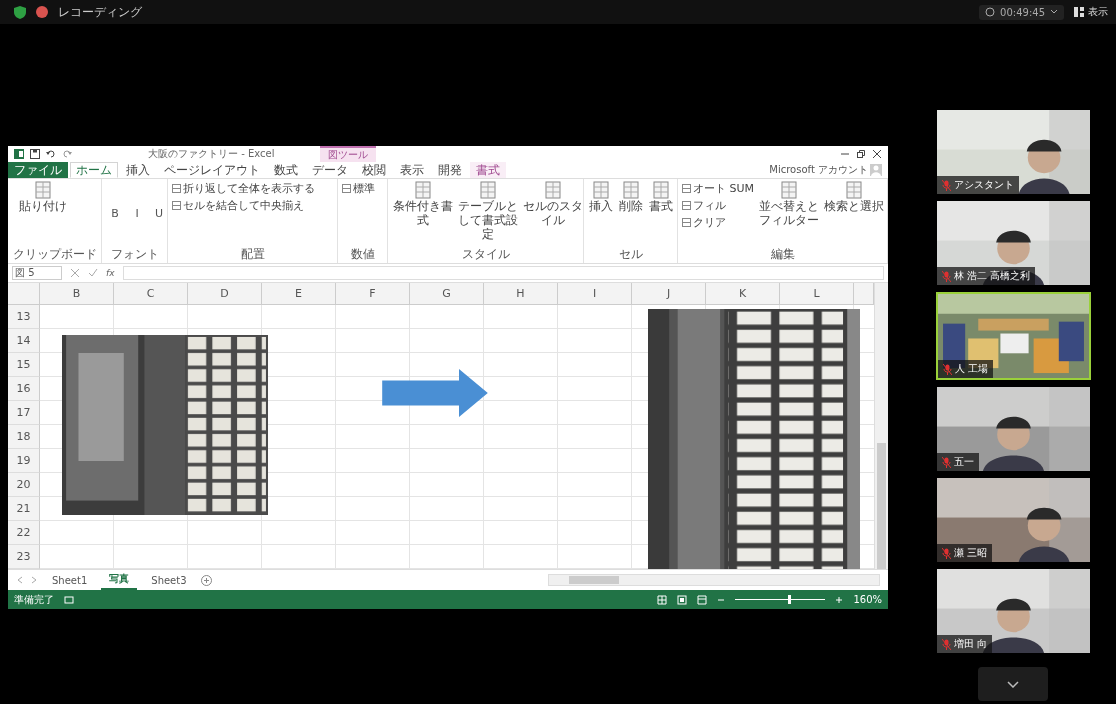  What do you see at coordinates (601, 197) in the screenshot?
I see `ribbon-button: 挿入` at bounding box center [601, 197].